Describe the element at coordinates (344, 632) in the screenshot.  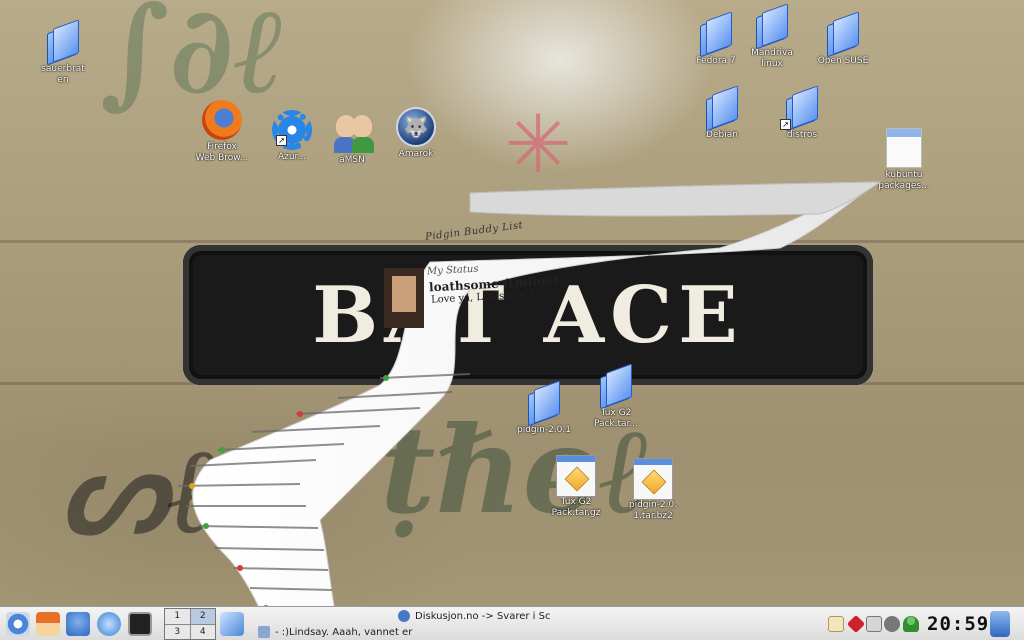
I see `task-label: - :)Lindsay. Aaah, vannet er` at that location.